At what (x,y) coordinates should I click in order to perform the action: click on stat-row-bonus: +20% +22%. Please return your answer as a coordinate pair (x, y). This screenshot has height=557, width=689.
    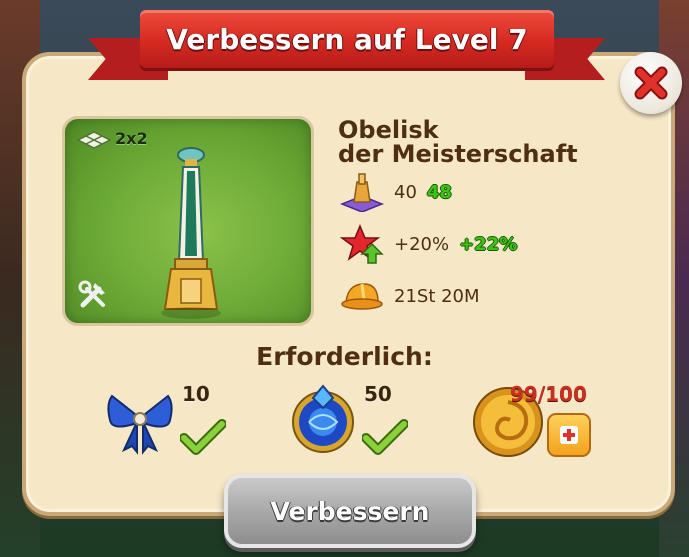
    Looking at the image, I should click on (427, 244).